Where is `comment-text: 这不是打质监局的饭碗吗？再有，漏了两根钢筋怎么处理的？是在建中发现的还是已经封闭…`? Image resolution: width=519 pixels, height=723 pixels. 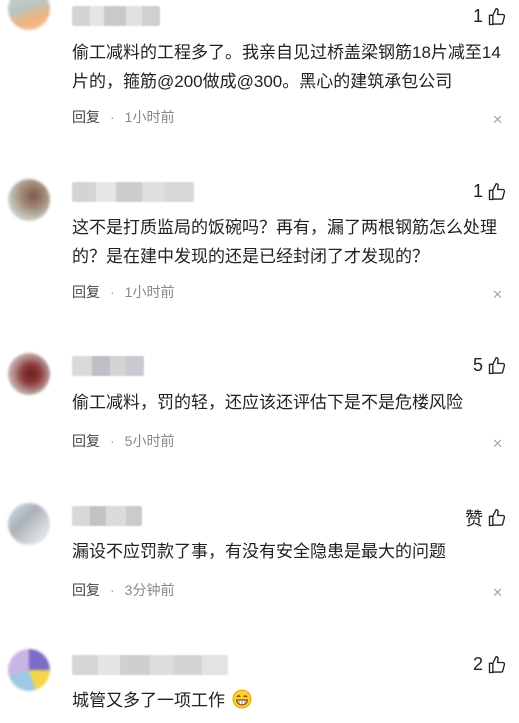 comment-text: 这不是打质监局的饭碗吗？再有，漏了两根钢筋怎么处理的？是在建中发现的还是已经封闭… is located at coordinates (284, 242).